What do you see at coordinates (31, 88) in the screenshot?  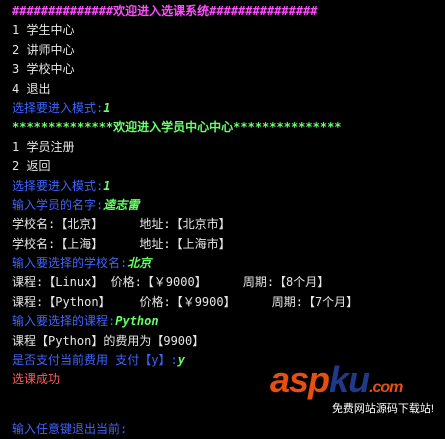 I see `menu-option-exit: 4 退出` at bounding box center [31, 88].